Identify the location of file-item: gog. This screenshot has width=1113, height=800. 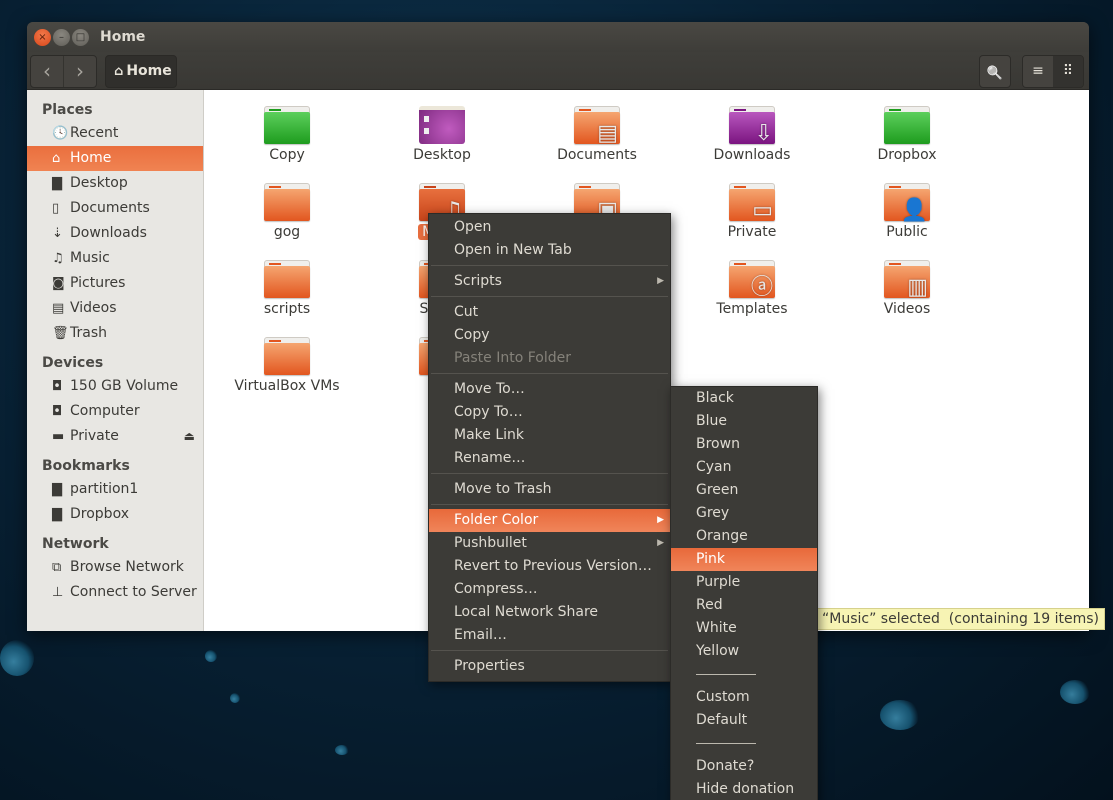
(287, 211).